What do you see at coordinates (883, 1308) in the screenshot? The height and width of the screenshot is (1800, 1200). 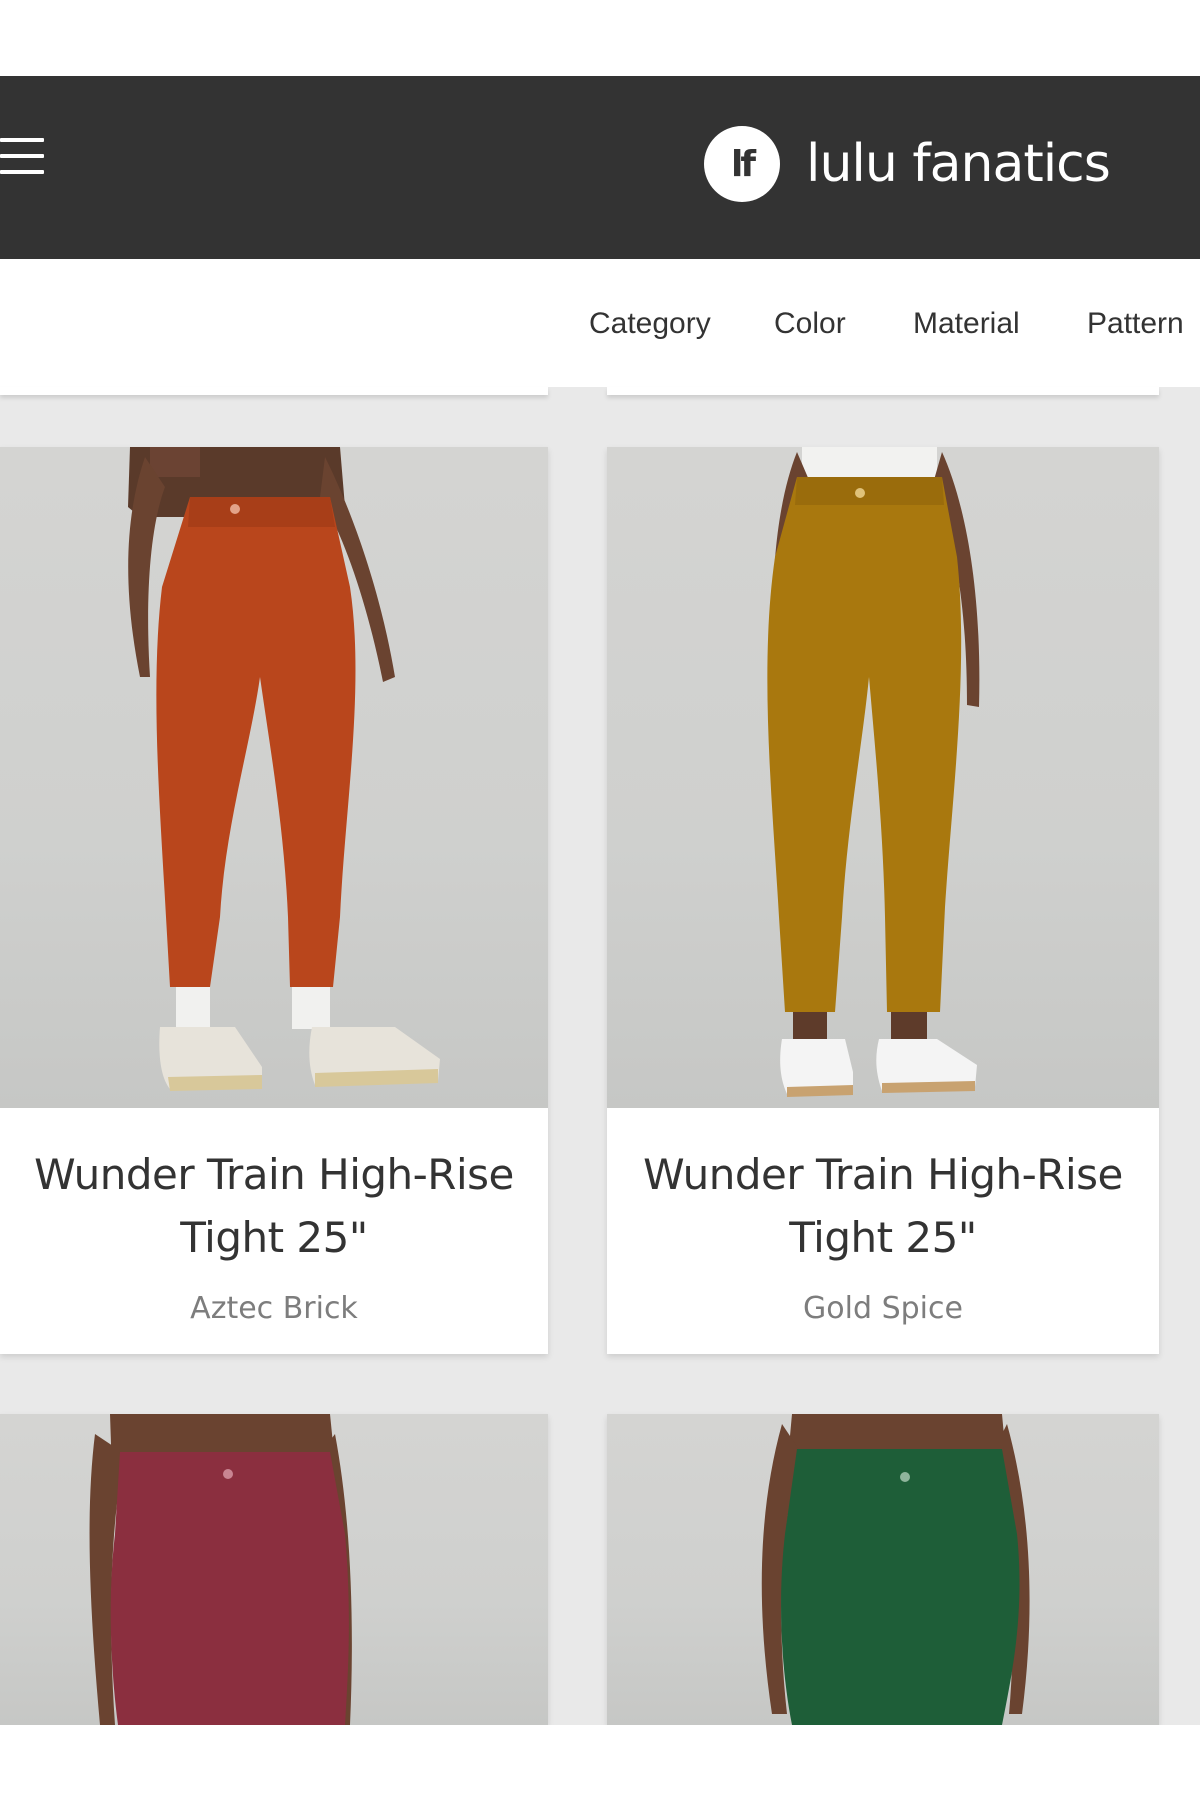 I see `product-color-name: Gold Spice` at bounding box center [883, 1308].